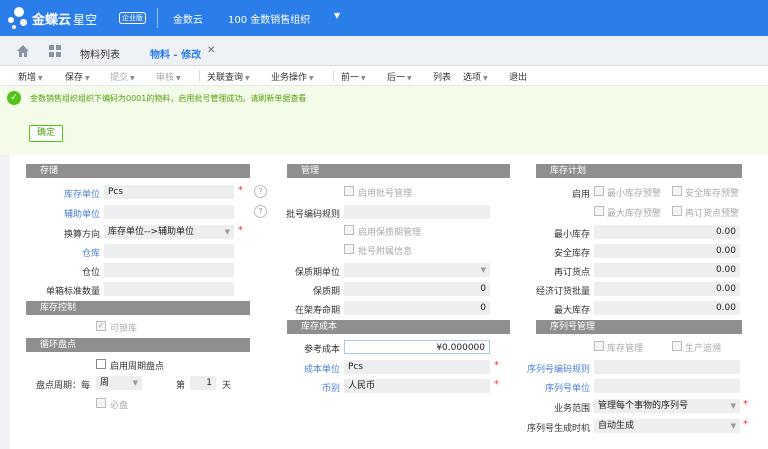 Image resolution: width=768 pixels, height=449 pixels. What do you see at coordinates (169, 232) in the screenshot?
I see `conversion-direction-select: 库存单位-->辅助单位 ▼` at bounding box center [169, 232].